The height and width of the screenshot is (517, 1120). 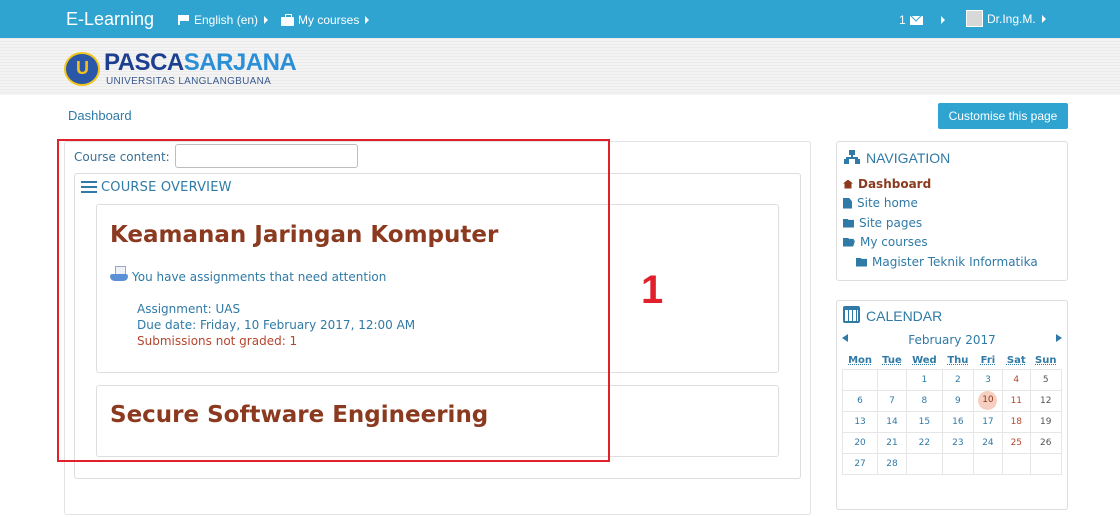 I want to click on calendar-day: 10, so click(x=988, y=400).